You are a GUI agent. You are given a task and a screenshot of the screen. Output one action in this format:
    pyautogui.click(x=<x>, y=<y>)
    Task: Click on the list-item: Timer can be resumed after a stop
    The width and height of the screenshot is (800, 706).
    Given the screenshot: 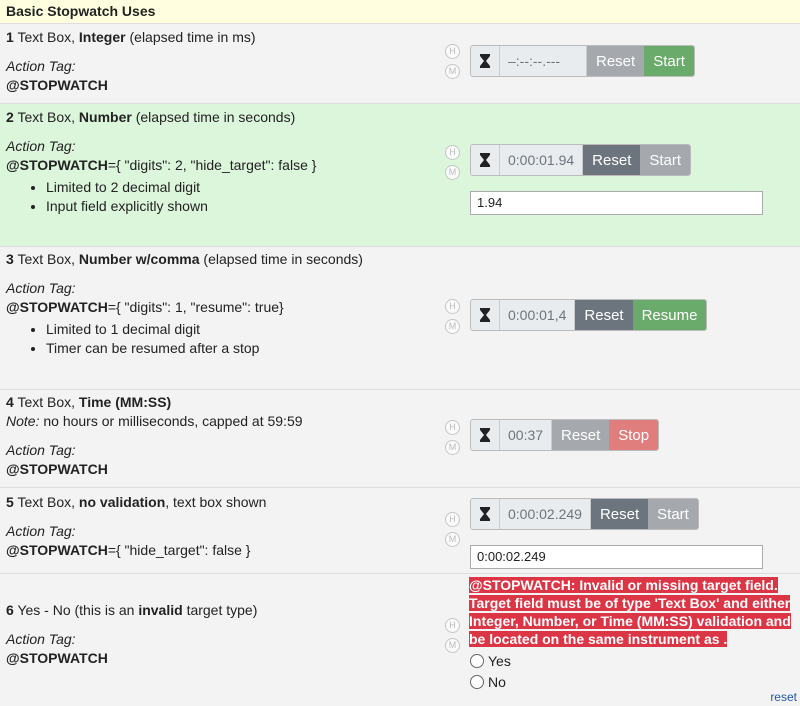 What is the action you would take?
    pyautogui.click(x=241, y=348)
    